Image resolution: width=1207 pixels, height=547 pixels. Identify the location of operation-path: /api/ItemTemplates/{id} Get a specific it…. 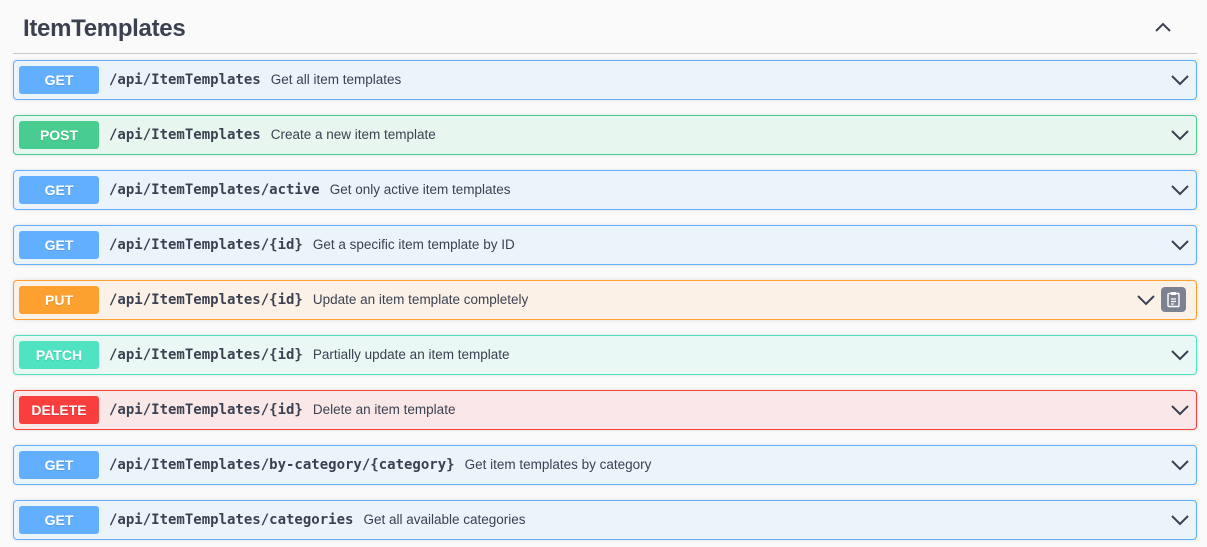
(312, 245).